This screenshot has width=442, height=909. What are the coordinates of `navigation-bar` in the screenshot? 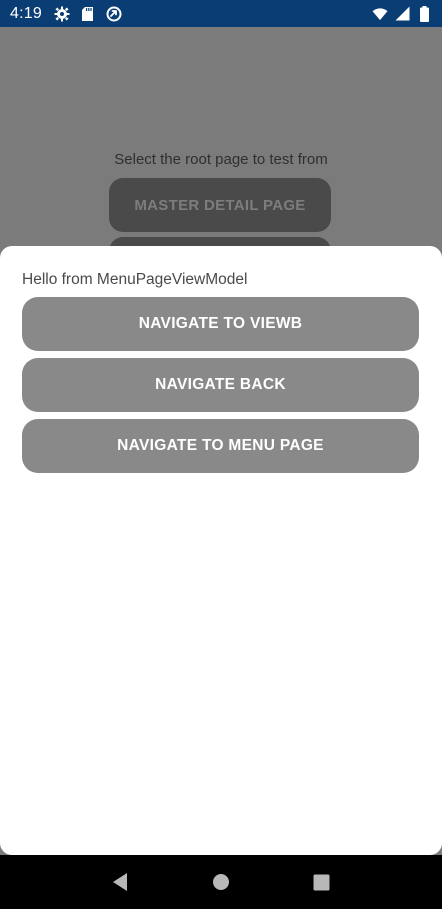 It's located at (221, 882).